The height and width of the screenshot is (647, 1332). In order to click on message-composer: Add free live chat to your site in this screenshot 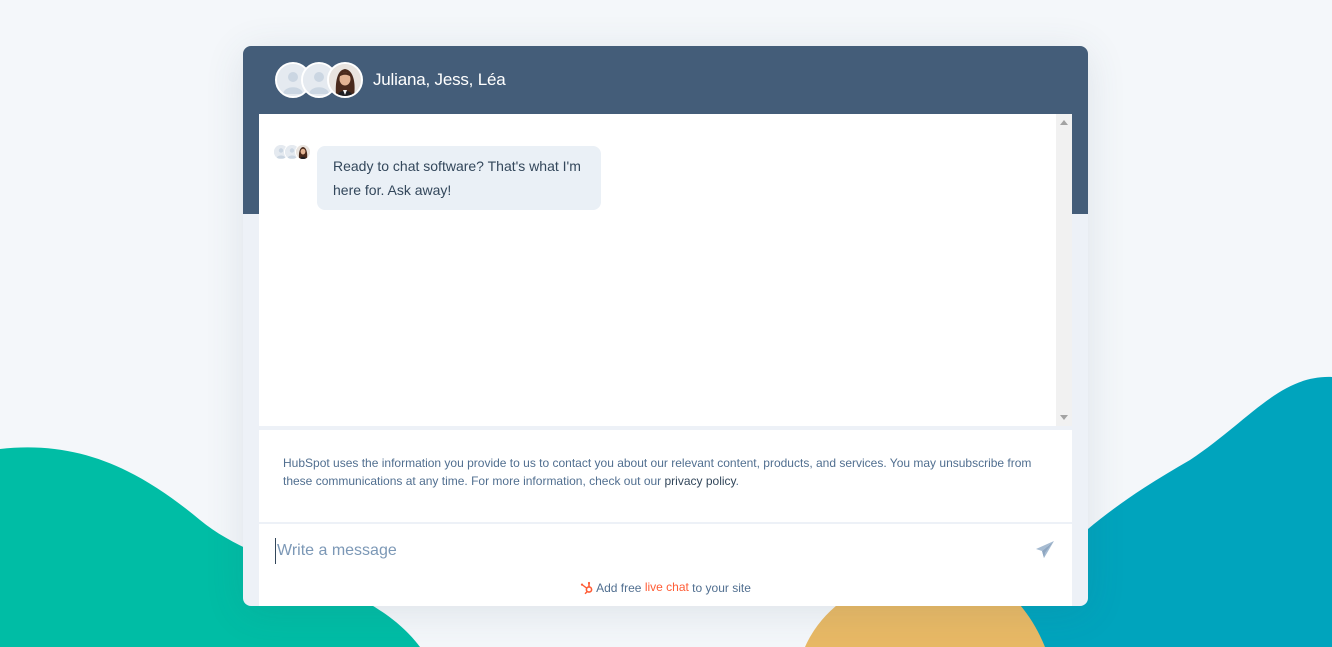, I will do `click(665, 565)`.